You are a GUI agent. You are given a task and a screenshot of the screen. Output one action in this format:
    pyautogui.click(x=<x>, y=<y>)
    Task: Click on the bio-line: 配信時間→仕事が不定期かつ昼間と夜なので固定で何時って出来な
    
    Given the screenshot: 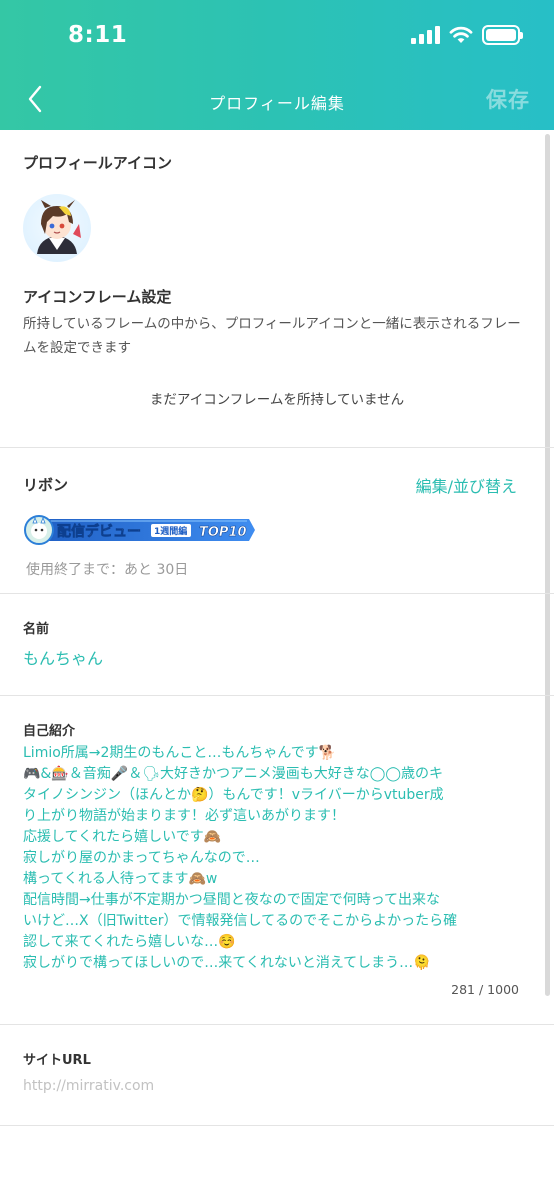 What is the action you would take?
    pyautogui.click(x=232, y=900)
    